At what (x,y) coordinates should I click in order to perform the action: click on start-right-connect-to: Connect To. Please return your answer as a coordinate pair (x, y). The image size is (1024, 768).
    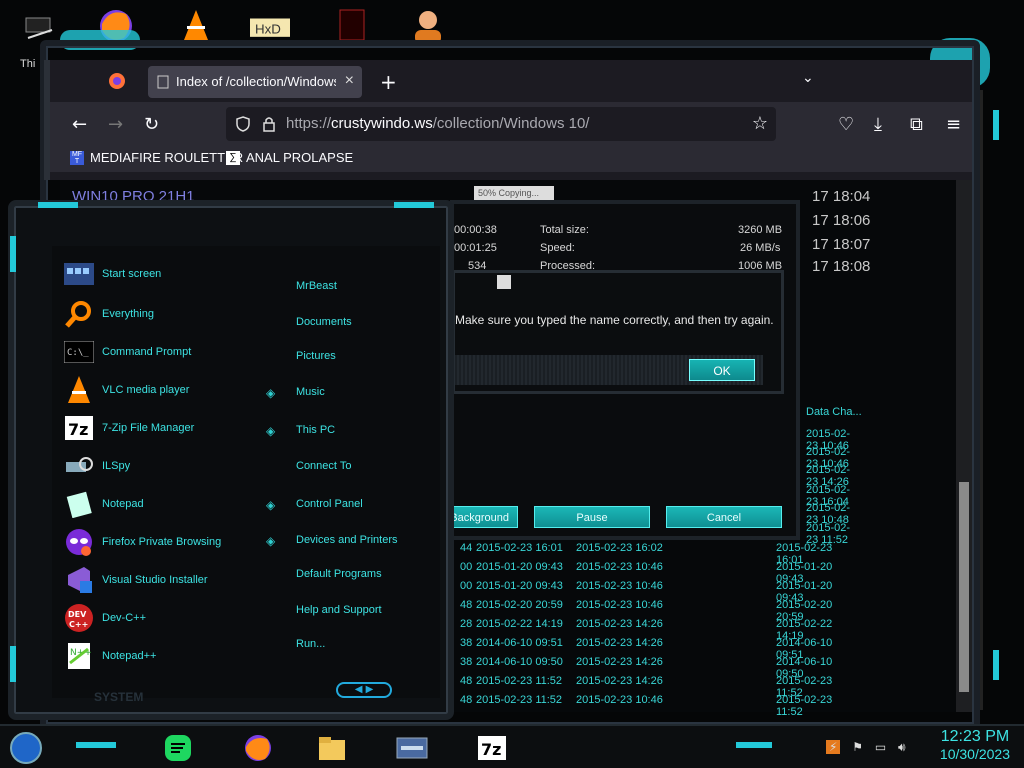
    Looking at the image, I should click on (323, 466).